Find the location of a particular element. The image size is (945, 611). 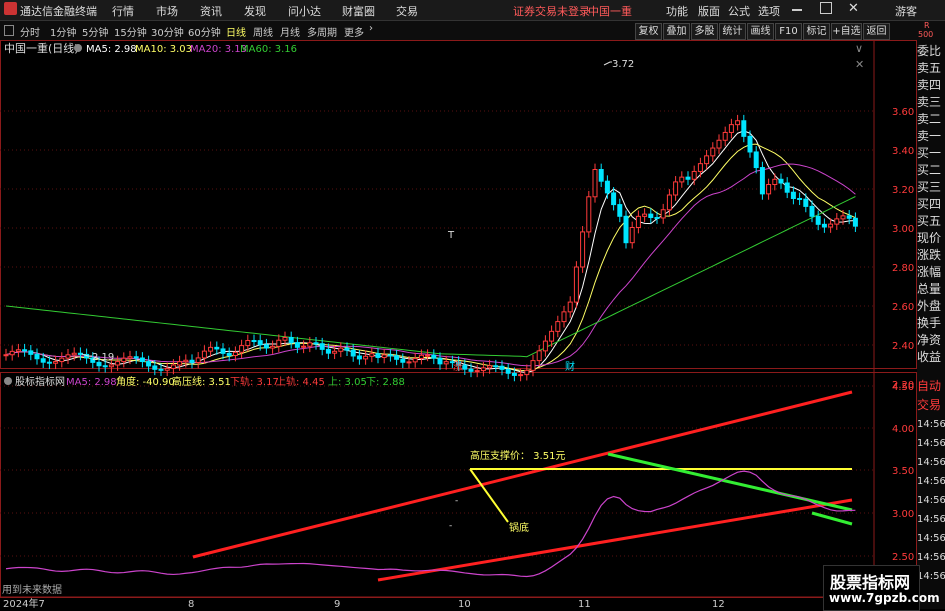

site-watermark: 股票指标网 www.7gpzb.com is located at coordinates (881, 588).